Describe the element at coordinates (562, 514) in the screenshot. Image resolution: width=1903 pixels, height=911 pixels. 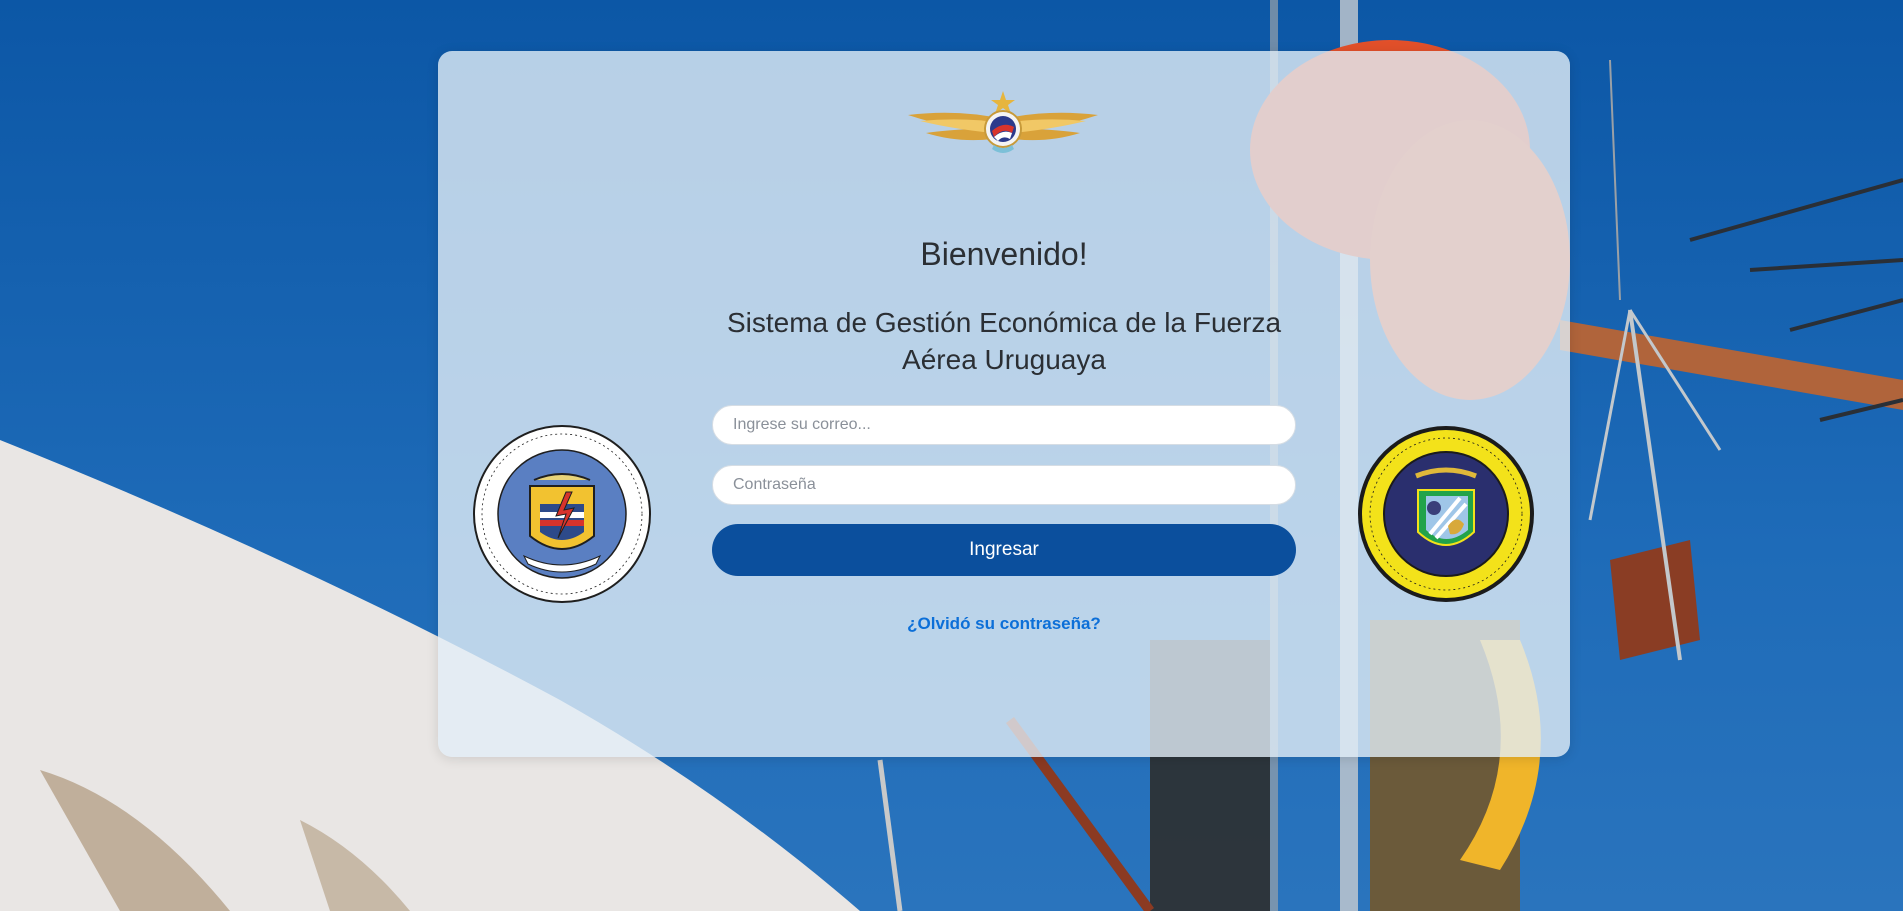
I see `comunicaciones-informatica-emblem` at that location.